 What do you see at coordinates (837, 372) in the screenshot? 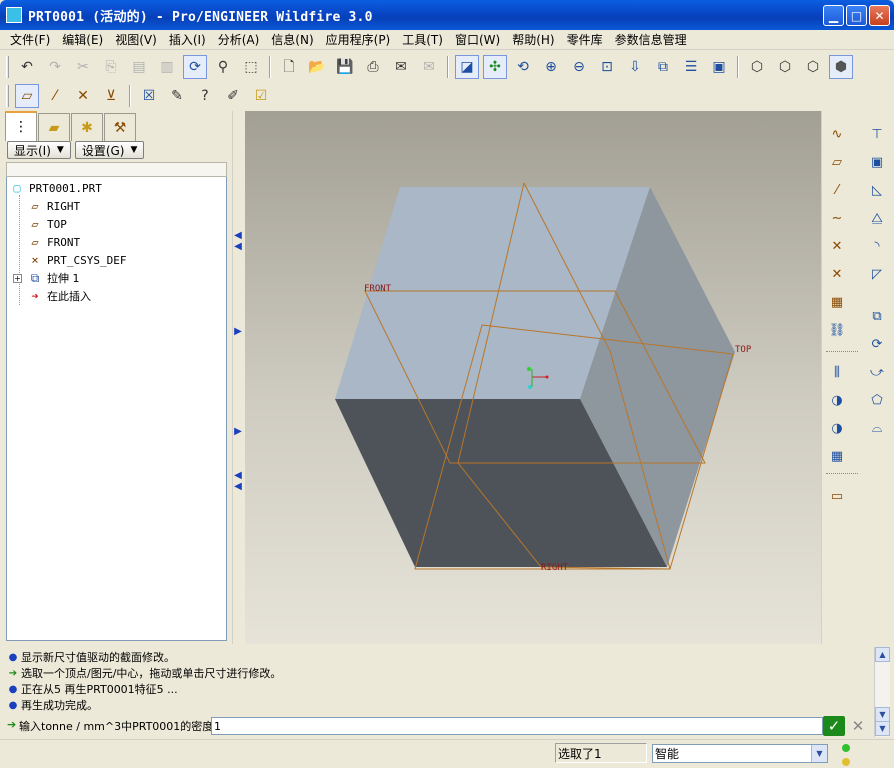
I see `mirror-icon: ⫼` at bounding box center [837, 372].